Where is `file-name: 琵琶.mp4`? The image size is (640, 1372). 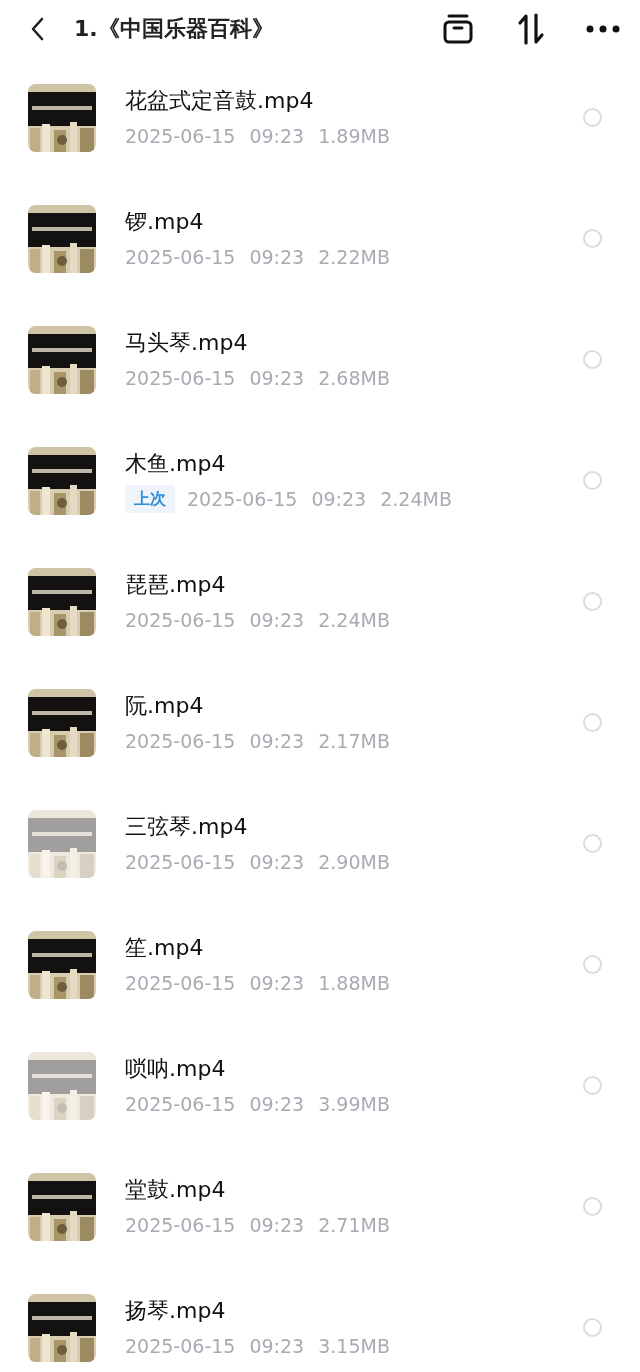
file-name: 琵琶.mp4 is located at coordinates (354, 584).